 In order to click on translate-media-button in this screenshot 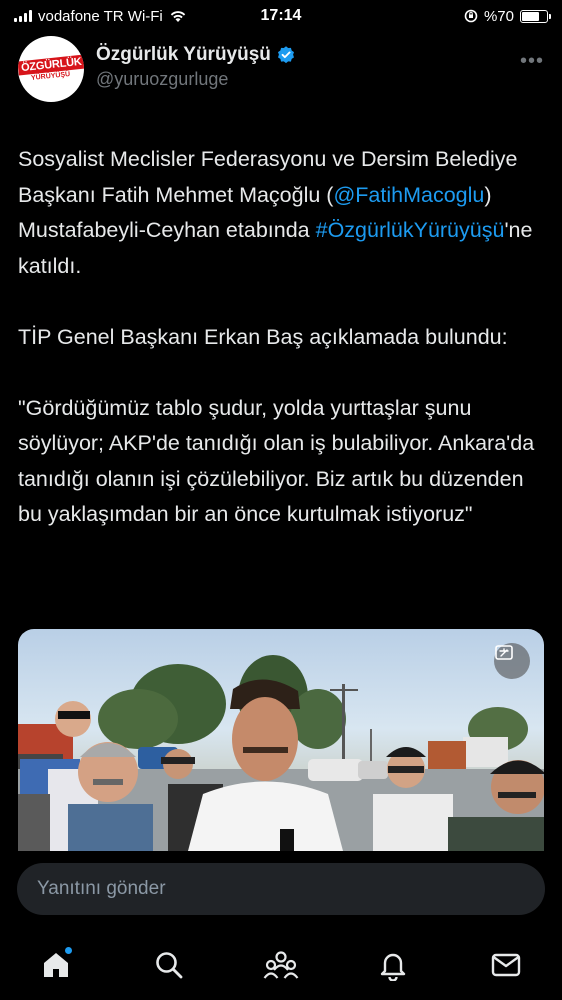, I will do `click(512, 661)`.